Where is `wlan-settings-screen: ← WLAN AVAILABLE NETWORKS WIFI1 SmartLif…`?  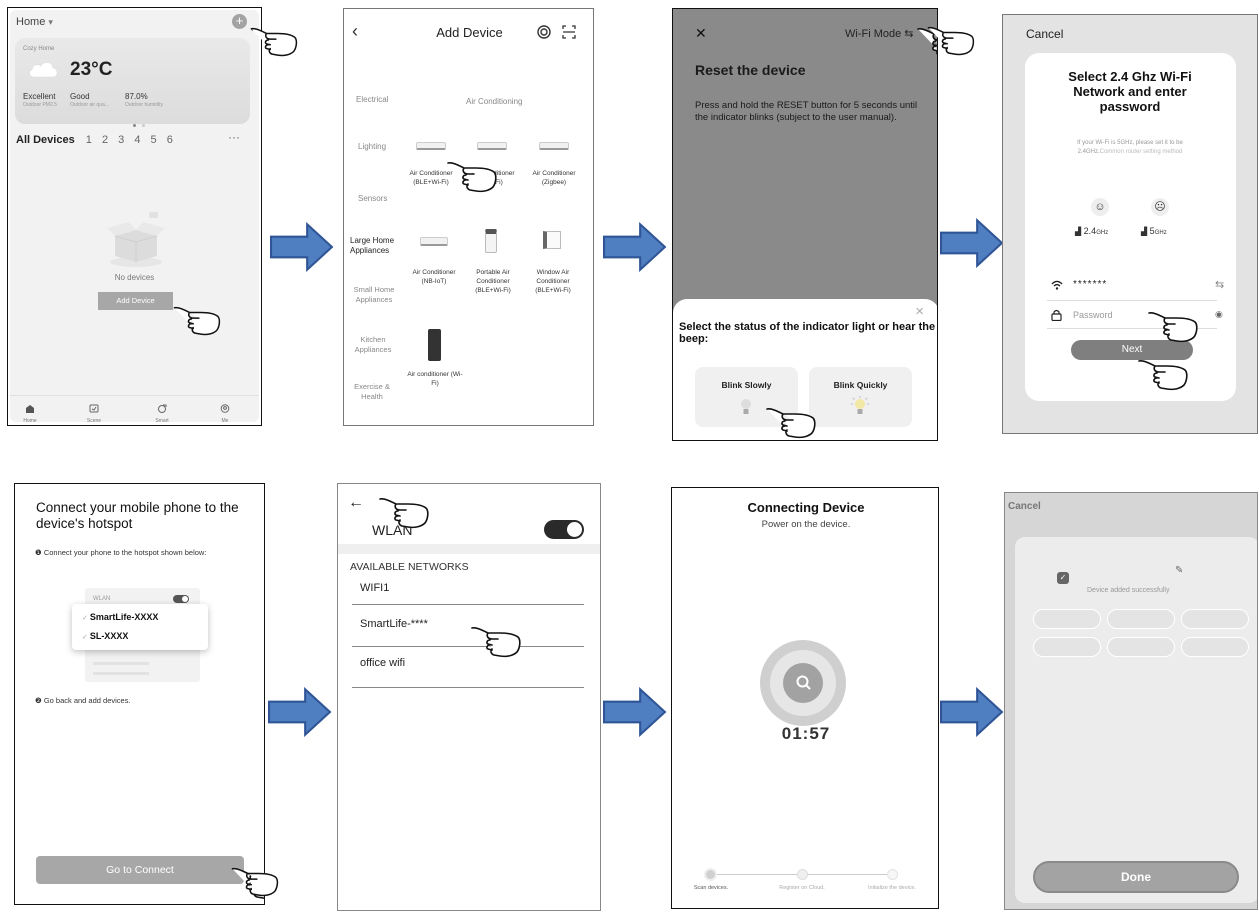 wlan-settings-screen: ← WLAN AVAILABLE NETWORKS WIFI1 SmartLif… is located at coordinates (469, 697).